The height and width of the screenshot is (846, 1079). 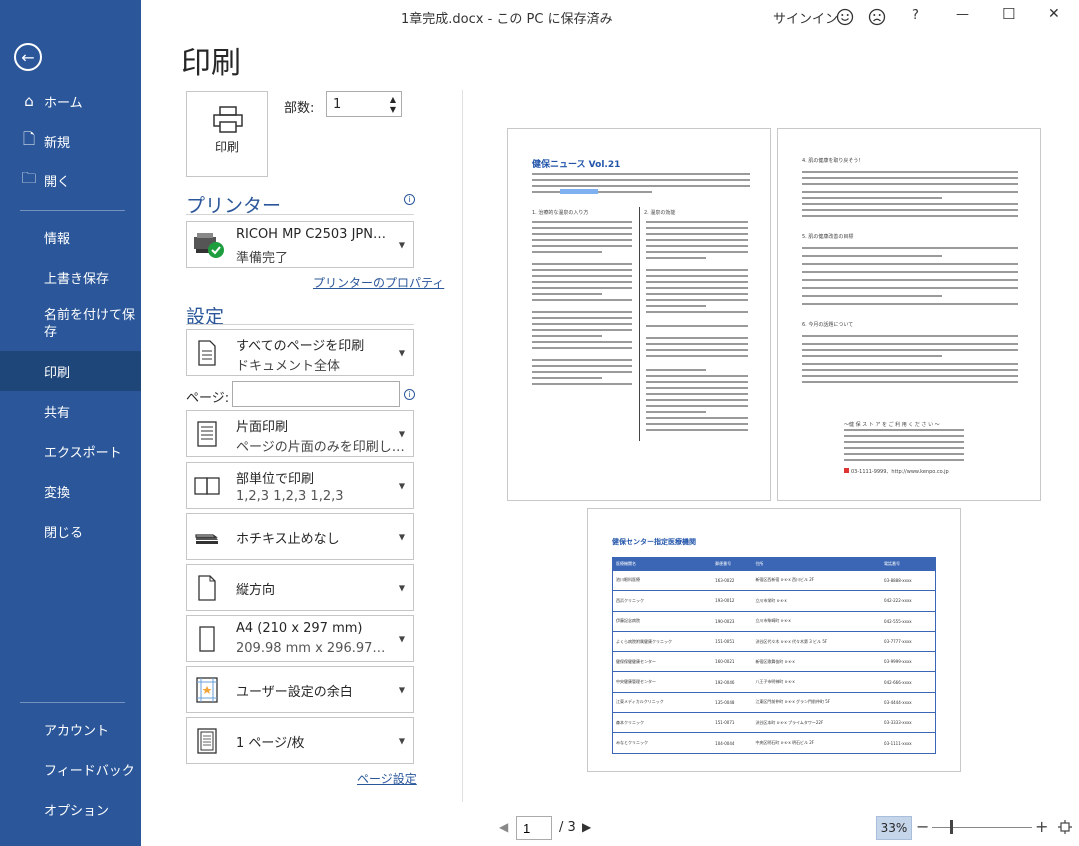 What do you see at coordinates (70, 451) in the screenshot?
I see `nav-export: エクスポート` at bounding box center [70, 451].